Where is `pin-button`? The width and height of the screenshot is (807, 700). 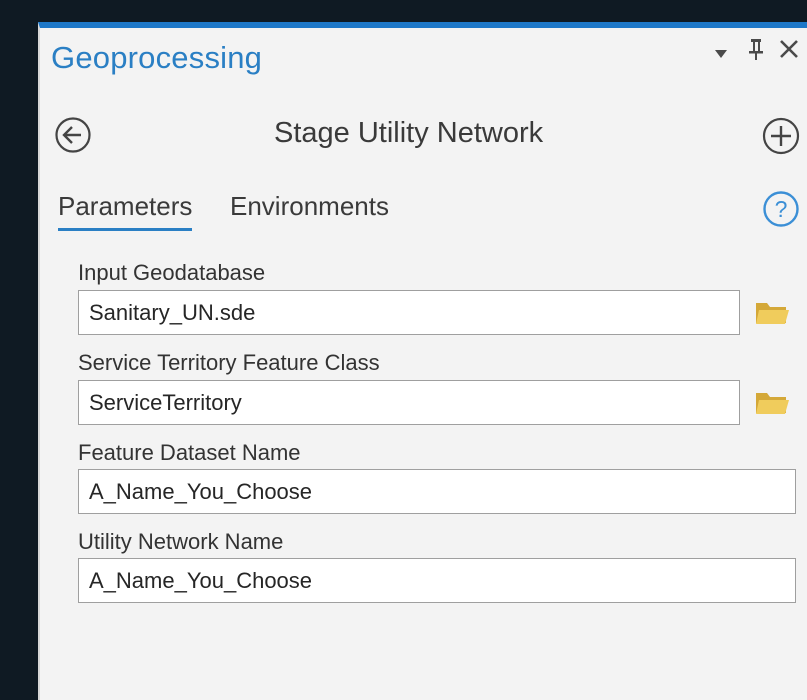
pin-button is located at coordinates (756, 51).